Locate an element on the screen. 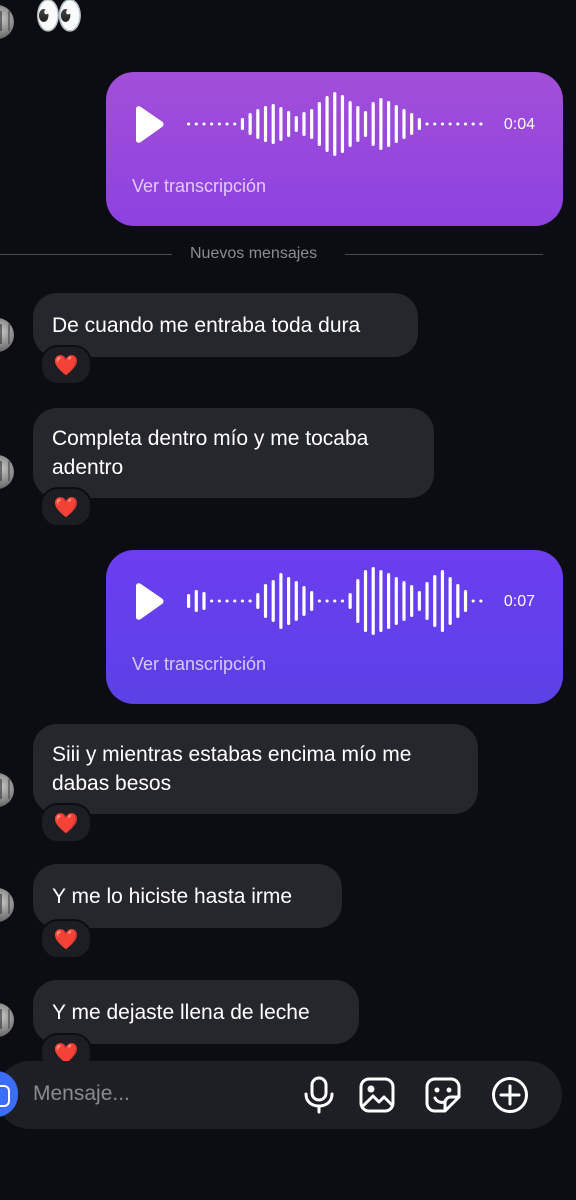  message-bubble: Y me lo hiciste hasta irme is located at coordinates (187, 896).